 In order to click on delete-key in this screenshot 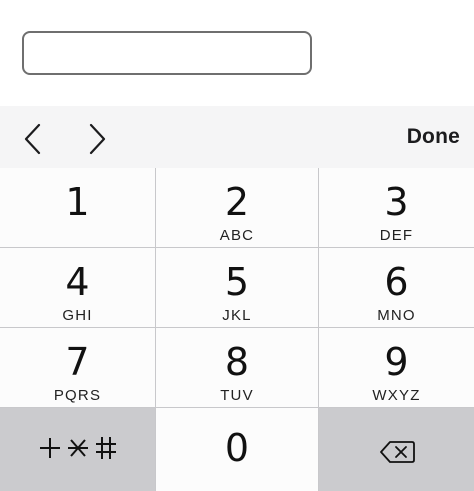, I will do `click(396, 449)`.